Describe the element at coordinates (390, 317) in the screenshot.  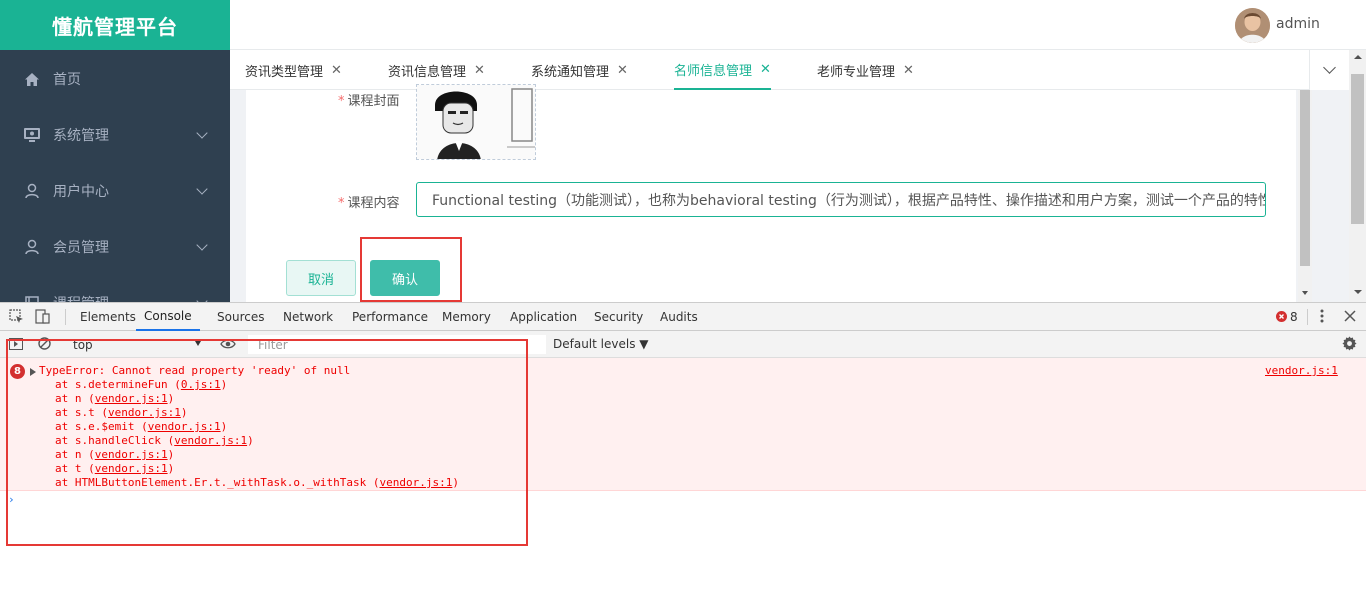
I see `devtools-tab-performance: Performance` at that location.